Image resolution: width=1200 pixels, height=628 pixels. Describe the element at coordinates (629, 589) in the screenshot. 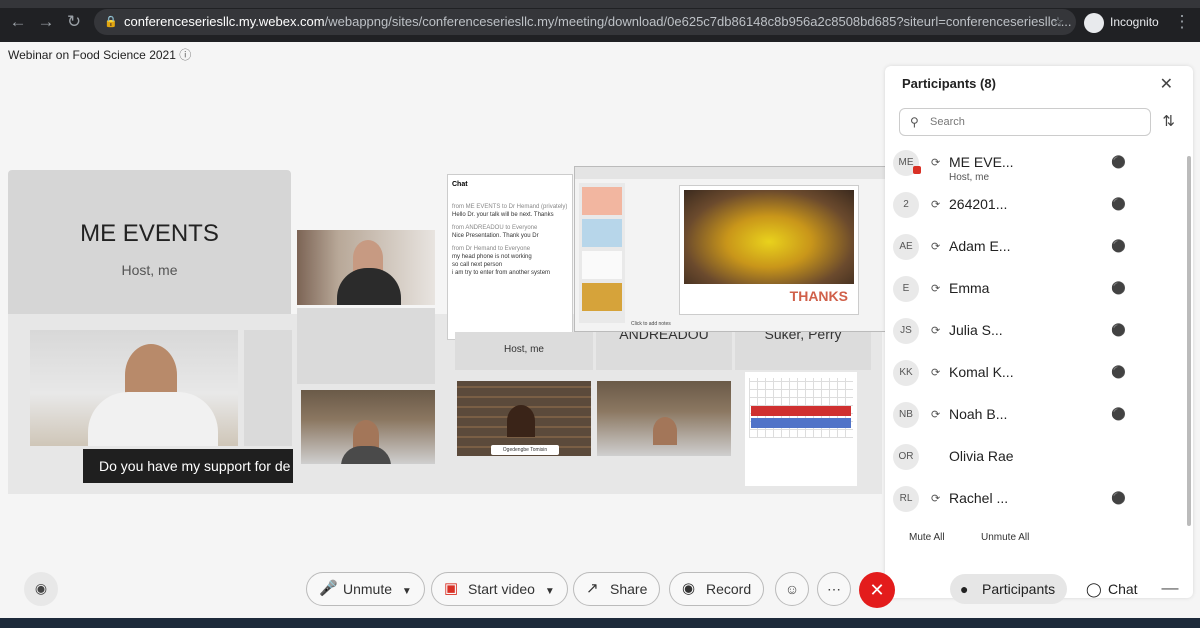

I see `share-label: Share` at that location.